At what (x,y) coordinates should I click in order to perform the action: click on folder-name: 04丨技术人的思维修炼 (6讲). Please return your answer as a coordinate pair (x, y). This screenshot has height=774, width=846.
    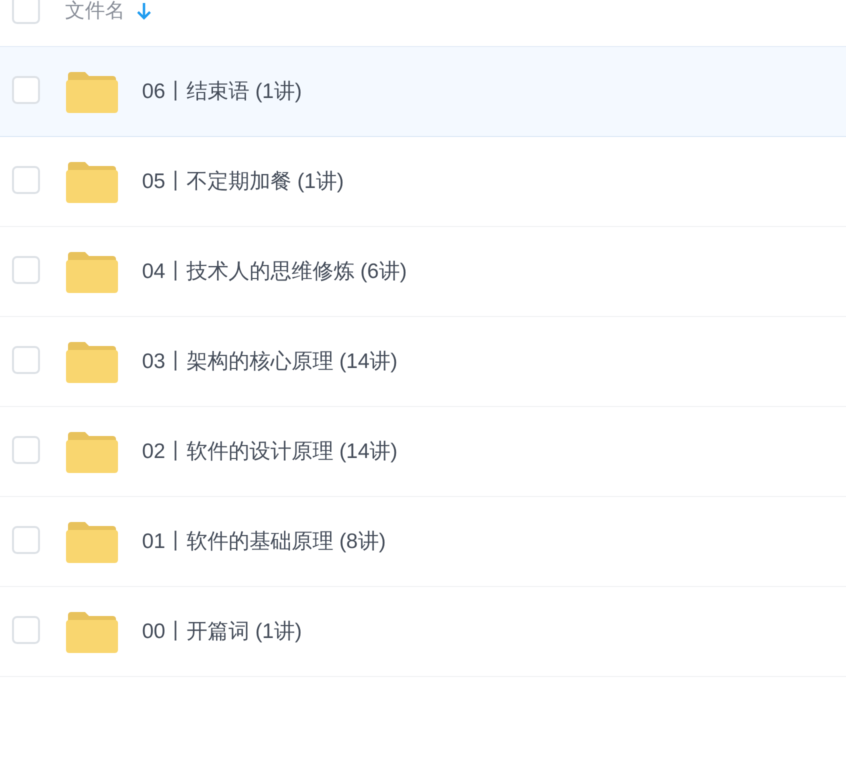
    Looking at the image, I should click on (274, 272).